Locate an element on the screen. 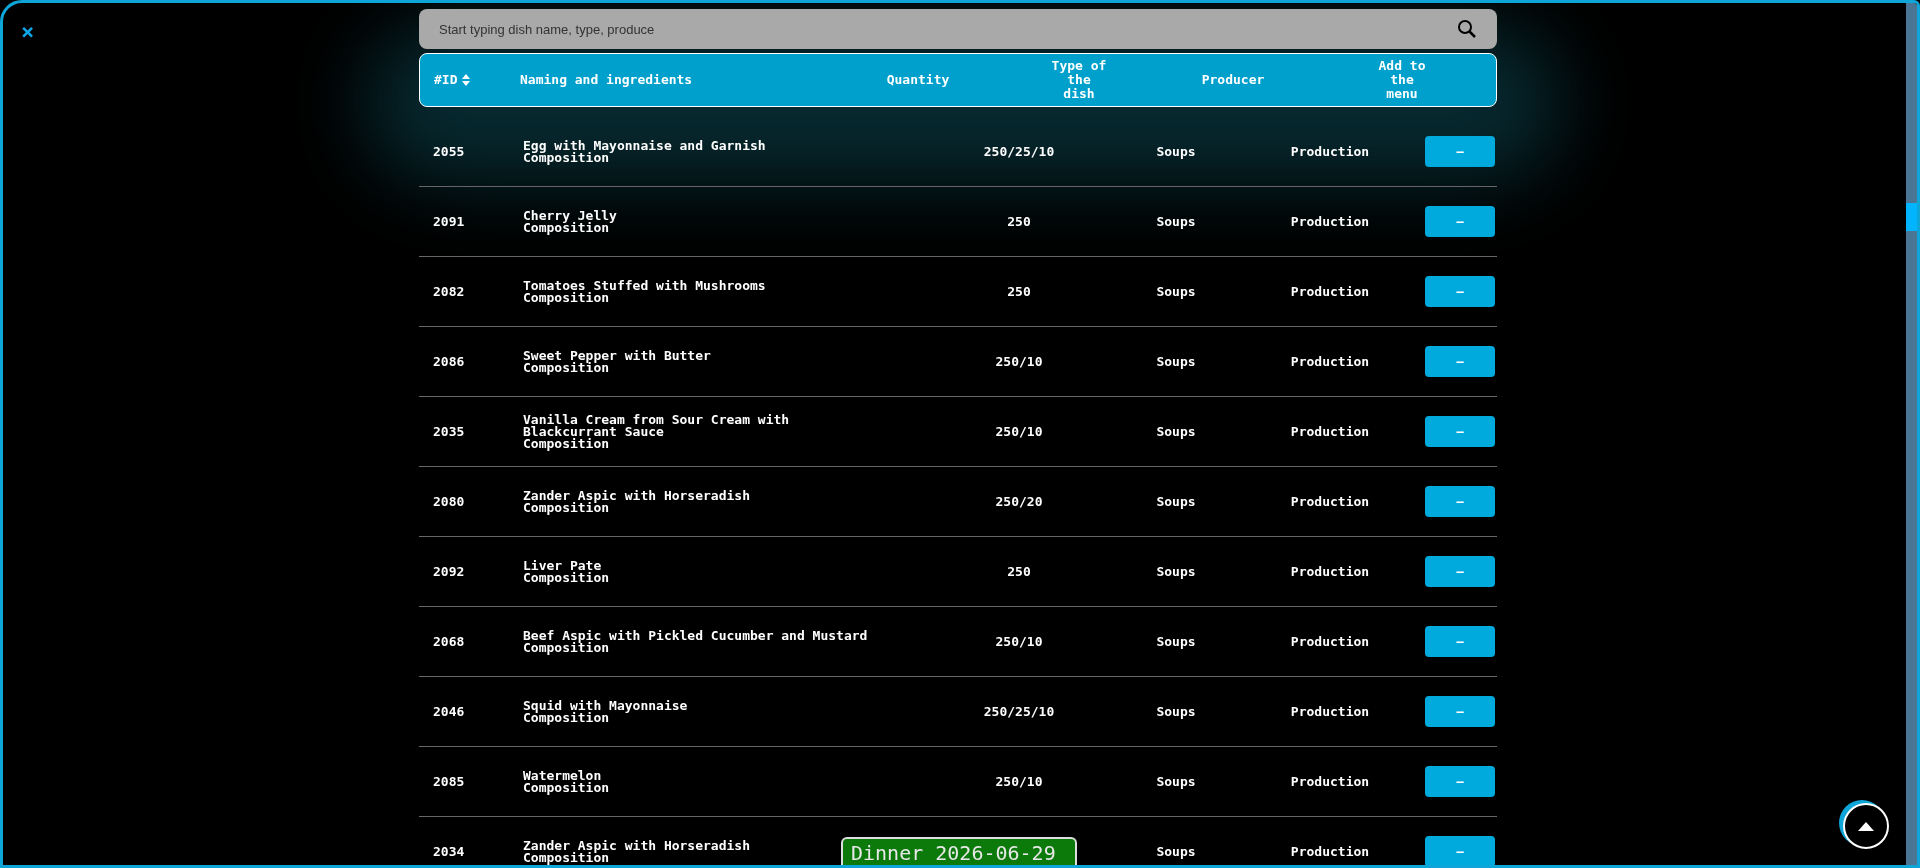 This screenshot has width=1920, height=868. dish-name: Cherry Jelly is located at coordinates (570, 215).